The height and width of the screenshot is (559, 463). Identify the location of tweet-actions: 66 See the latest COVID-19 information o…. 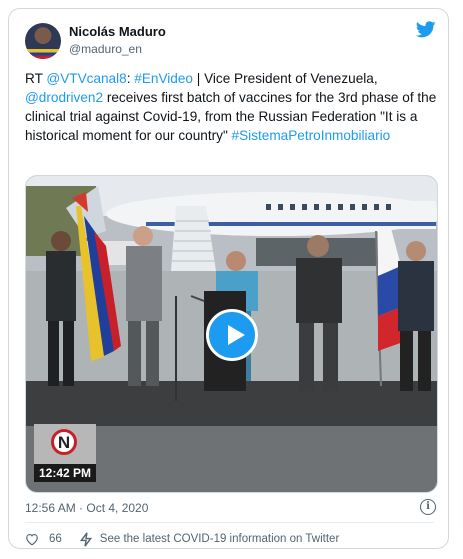
(182, 539).